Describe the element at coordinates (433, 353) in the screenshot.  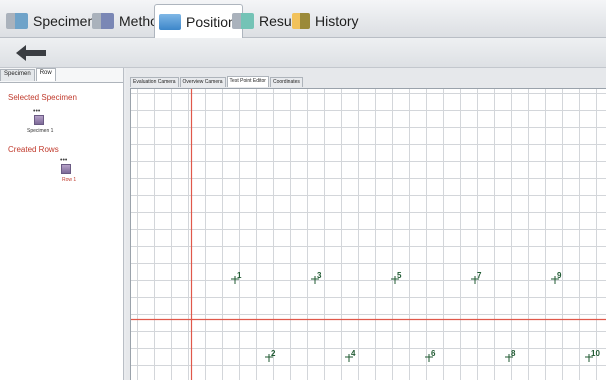
I see `test-point-label: 6` at that location.